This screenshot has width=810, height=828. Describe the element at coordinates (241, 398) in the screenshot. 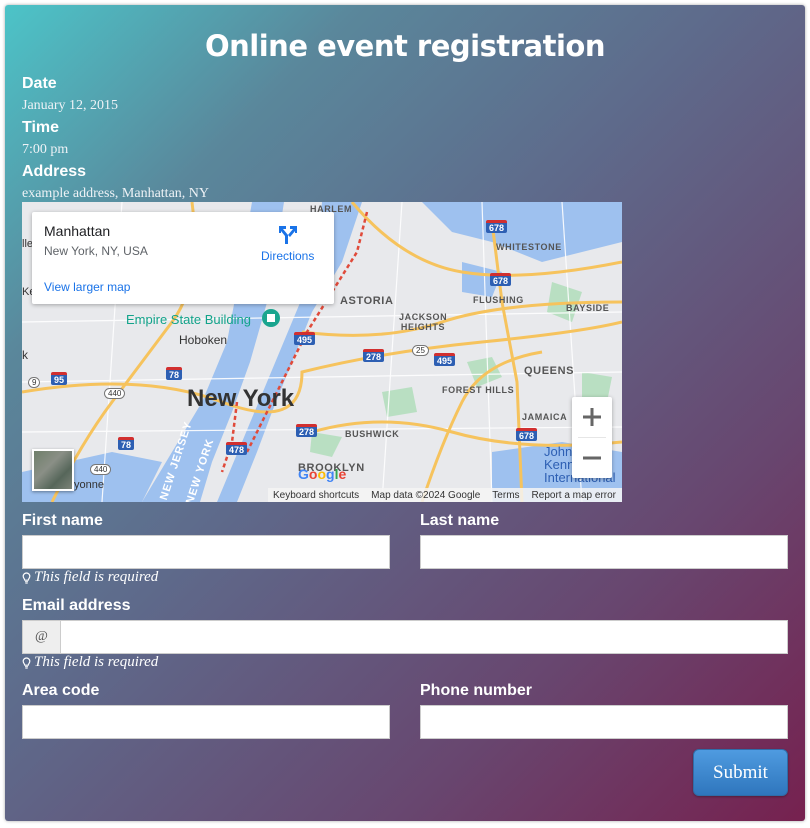

I see `map-label-new-york: New York` at that location.